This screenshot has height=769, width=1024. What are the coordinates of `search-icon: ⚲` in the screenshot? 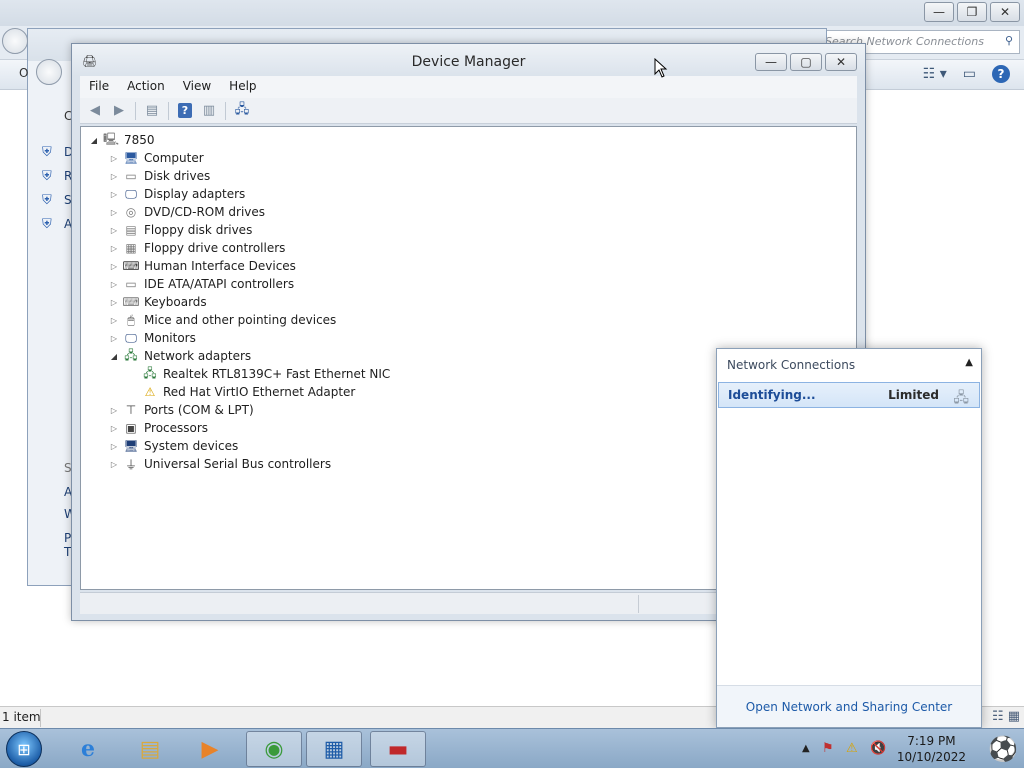 It's located at (1009, 40).